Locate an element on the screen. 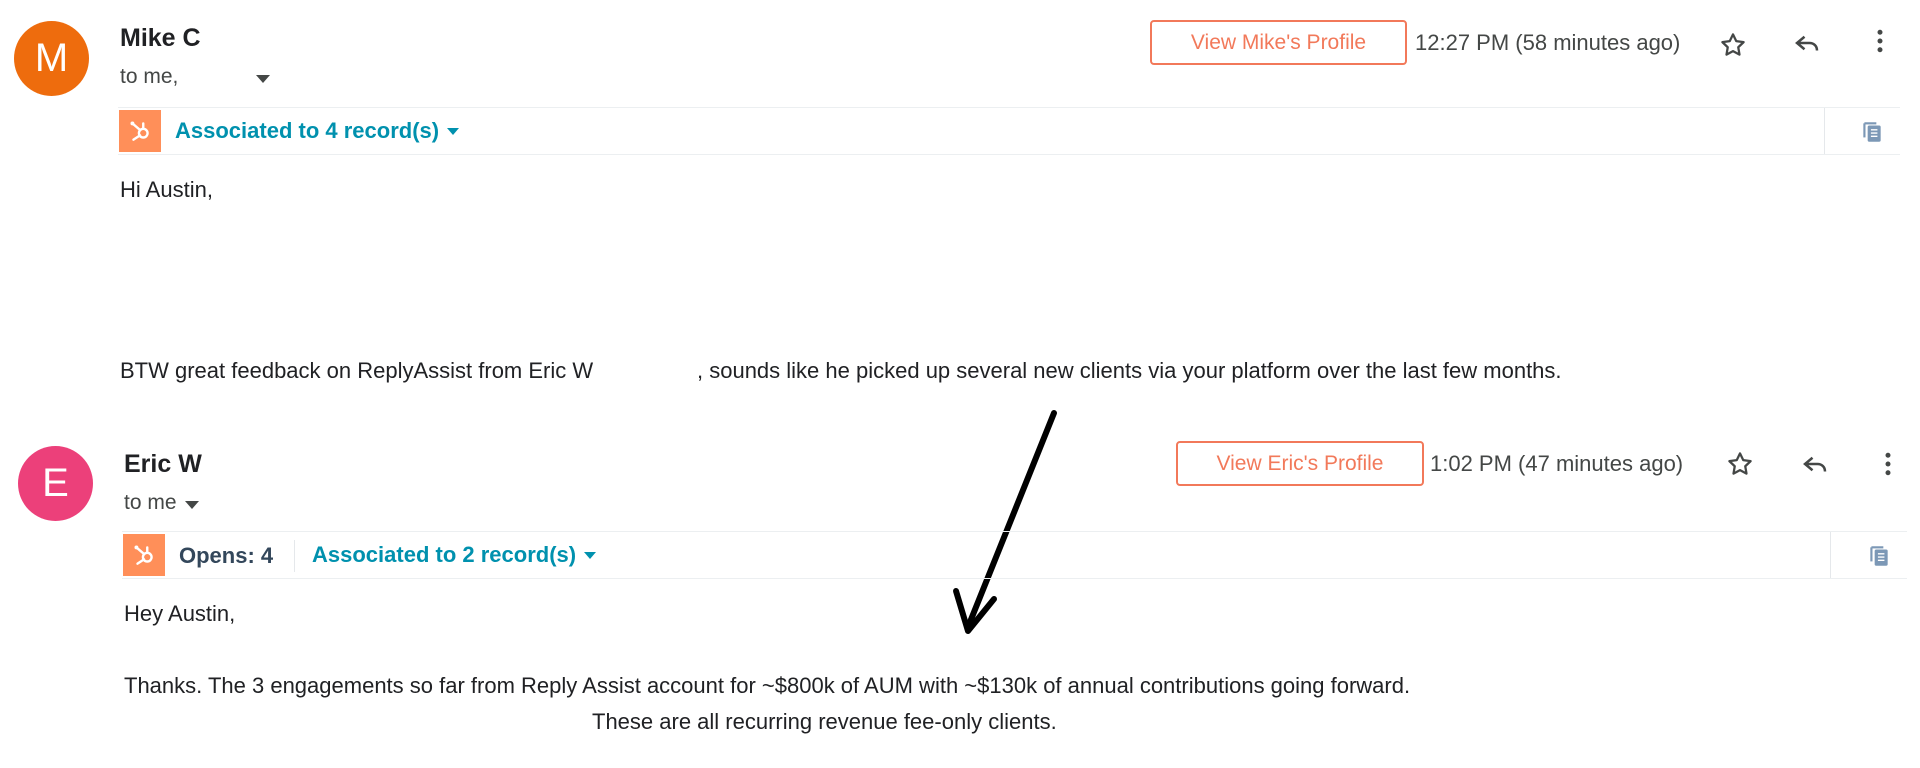 The width and height of the screenshot is (1920, 768). sender-avatar: E is located at coordinates (55, 483).